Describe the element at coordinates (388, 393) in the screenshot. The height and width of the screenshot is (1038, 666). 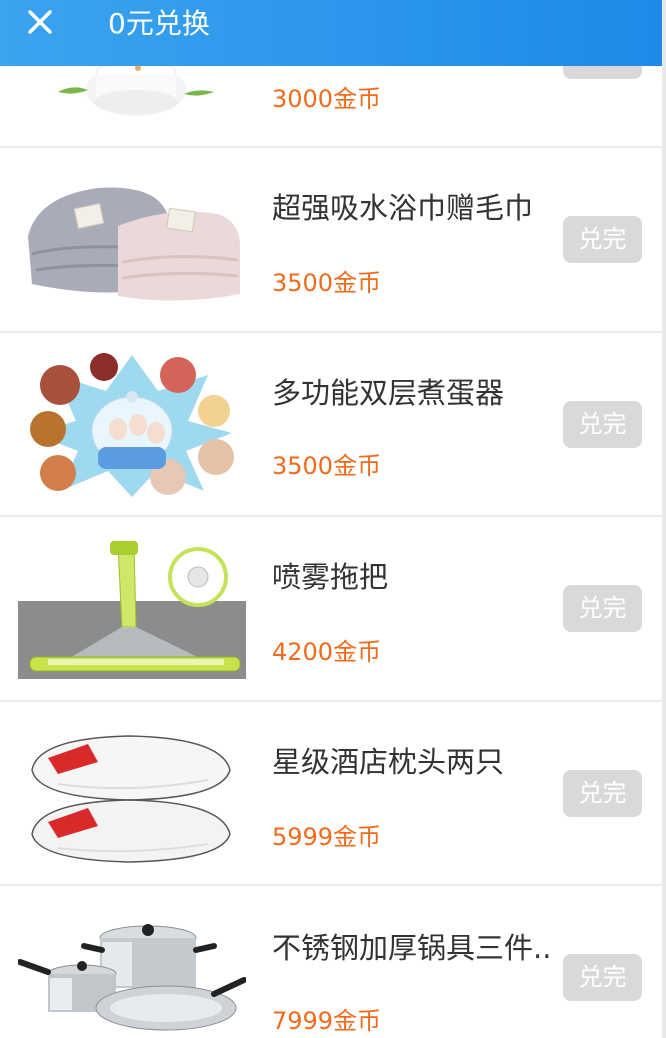
I see `item-name: 多功能双层煮蛋器` at that location.